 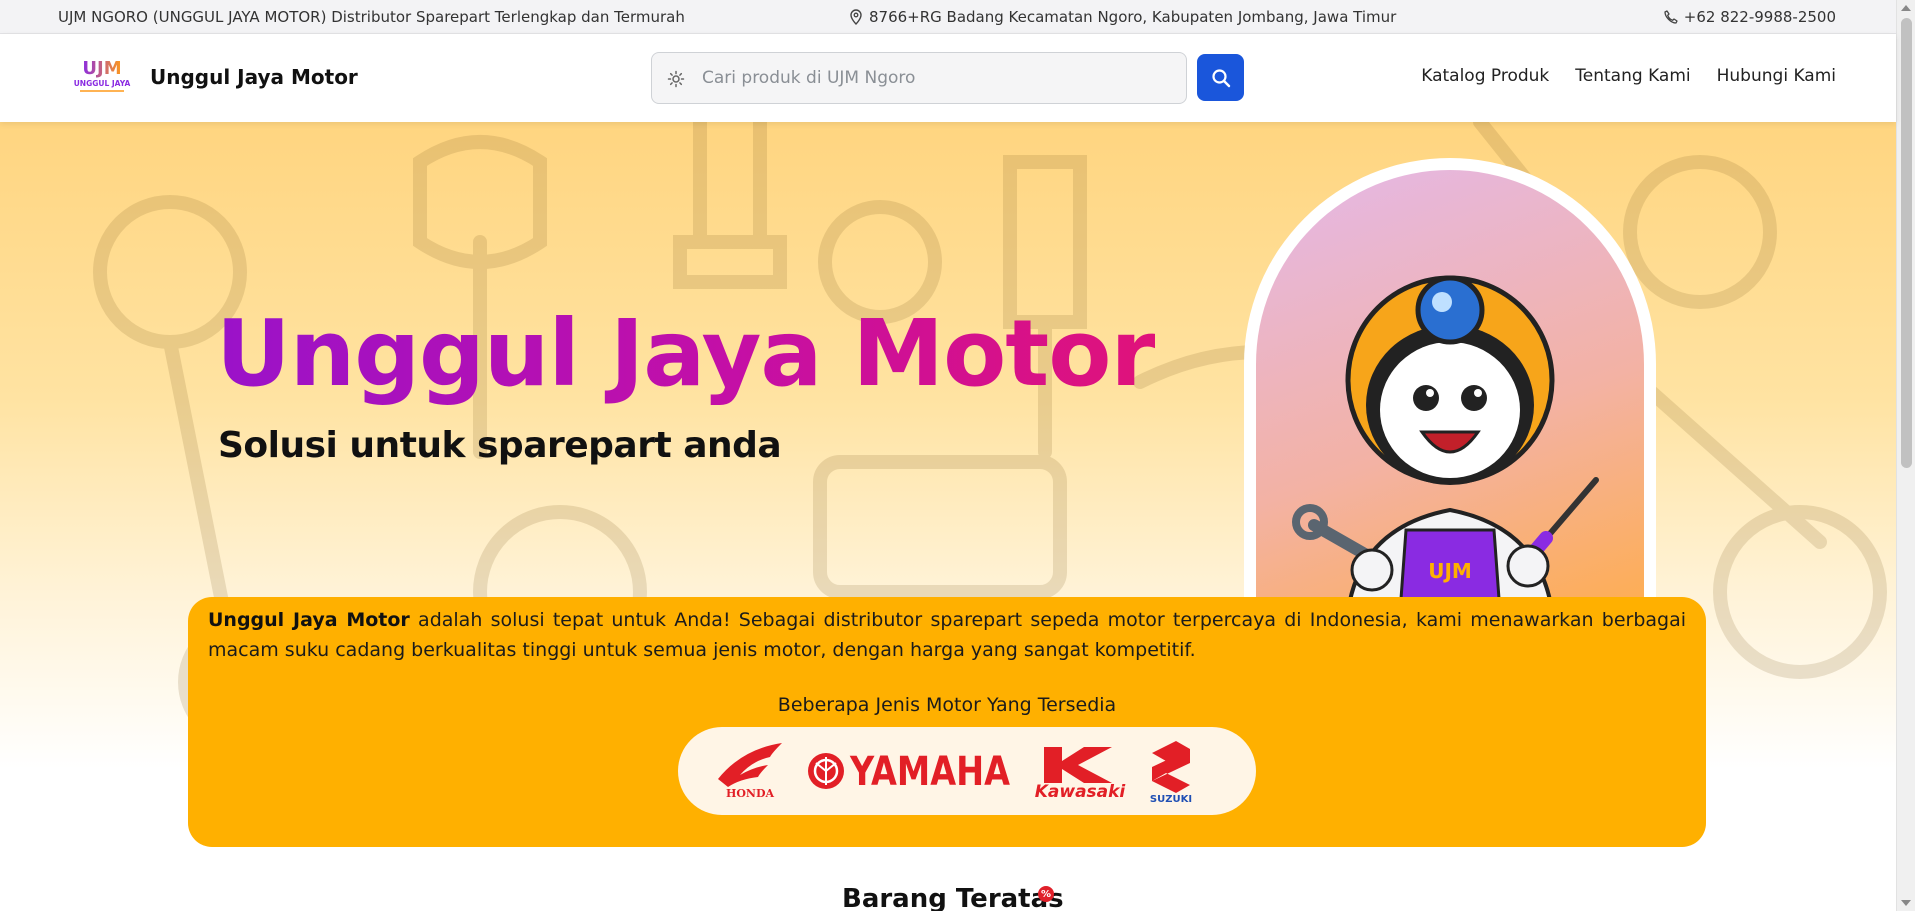 I want to click on suzuki-s-icon: SUZUKI, so click(x=1171, y=773).